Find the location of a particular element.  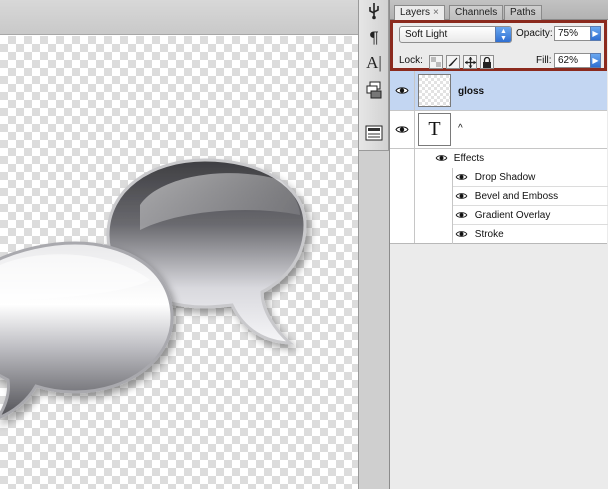

tab-channels: Channels is located at coordinates (476, 12).